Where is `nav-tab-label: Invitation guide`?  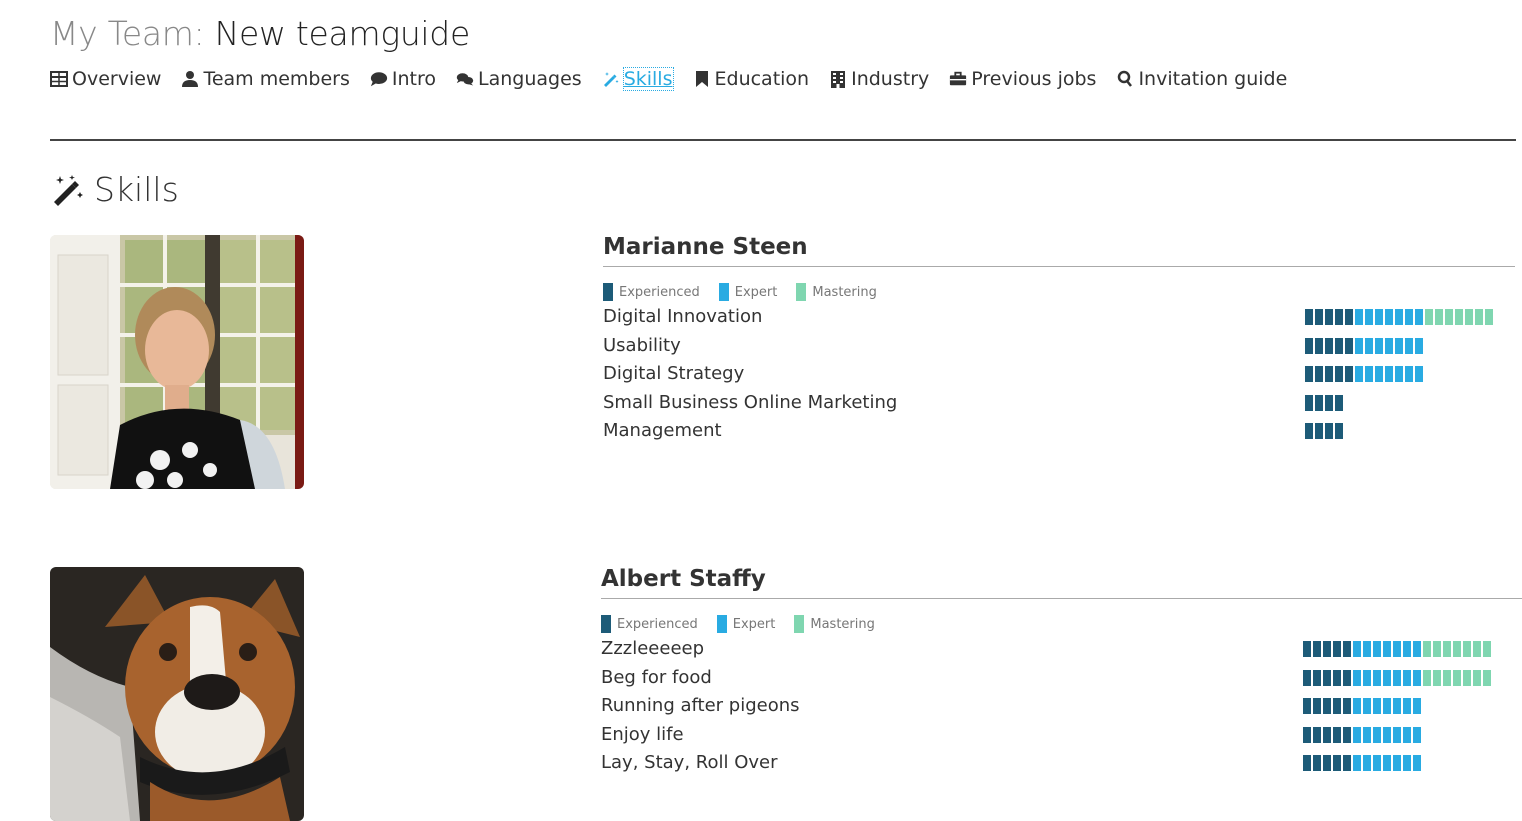
nav-tab-label: Invitation guide is located at coordinates (1213, 79).